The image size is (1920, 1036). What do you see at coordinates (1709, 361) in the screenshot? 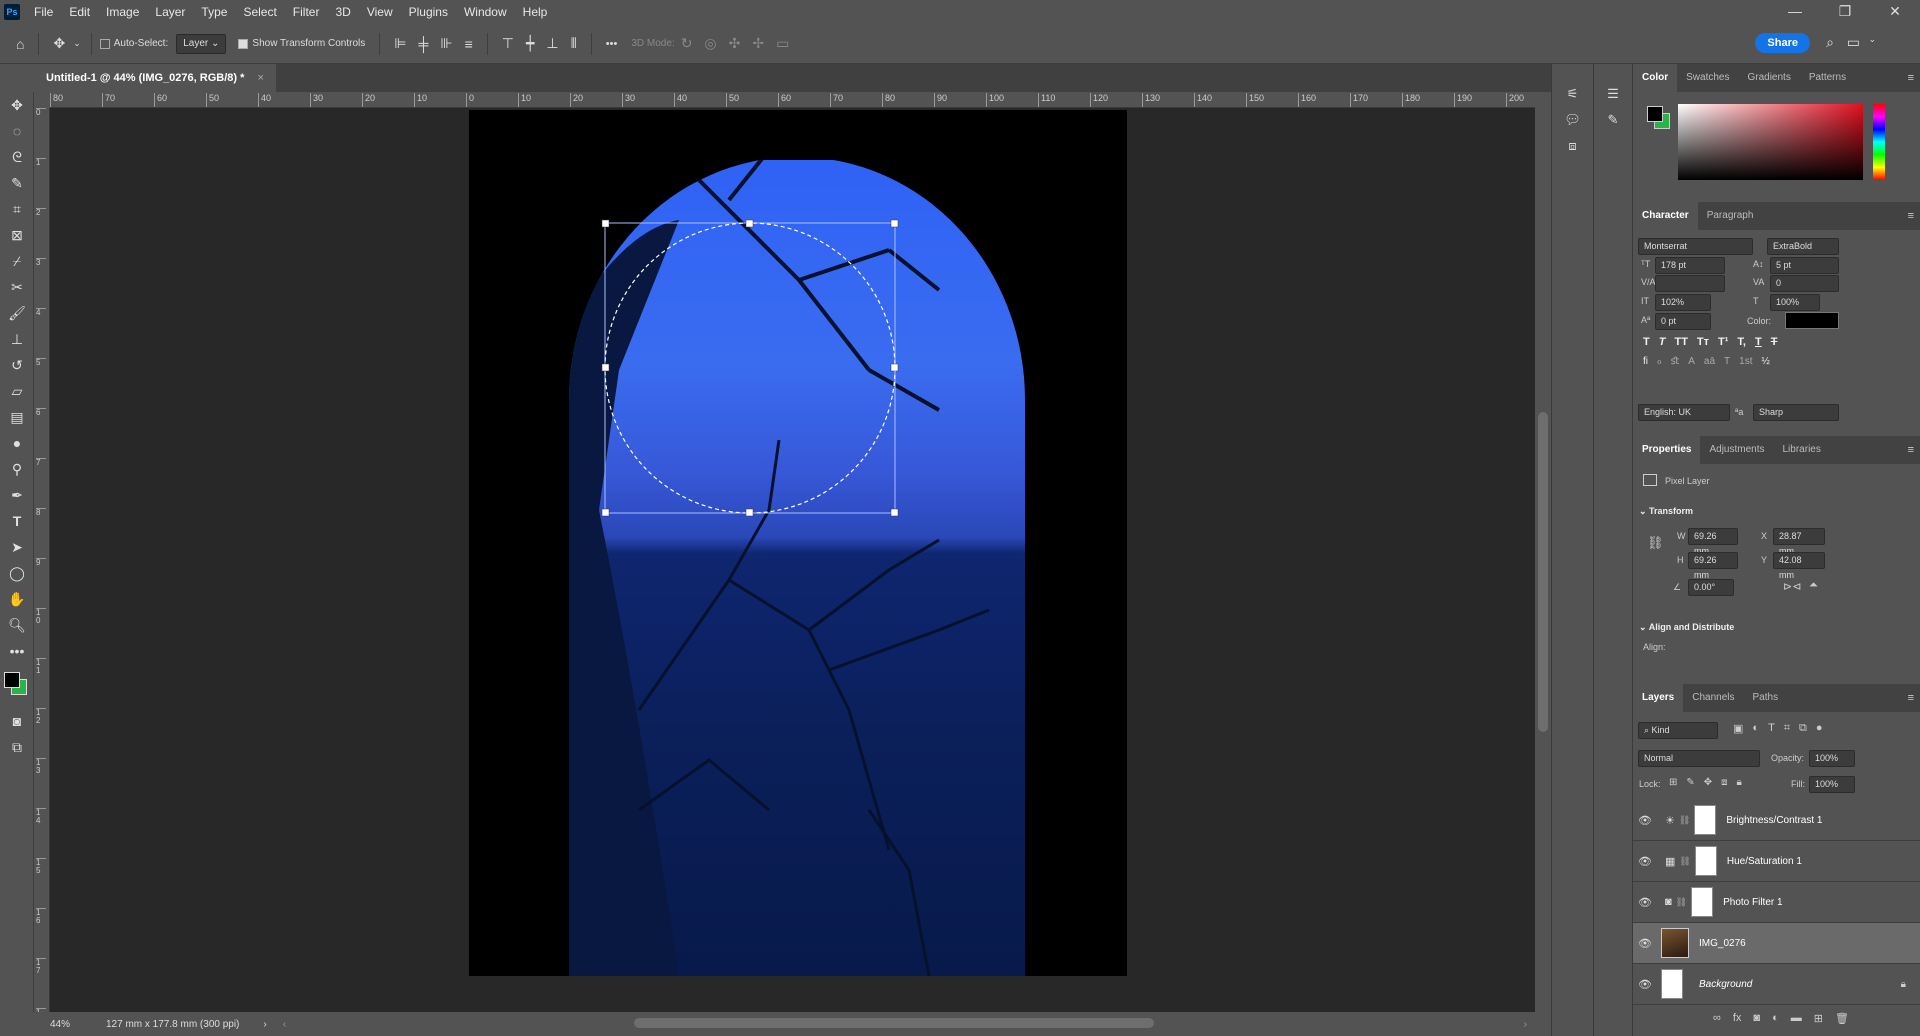
I see `stylistic-alternates-button: aā` at bounding box center [1709, 361].